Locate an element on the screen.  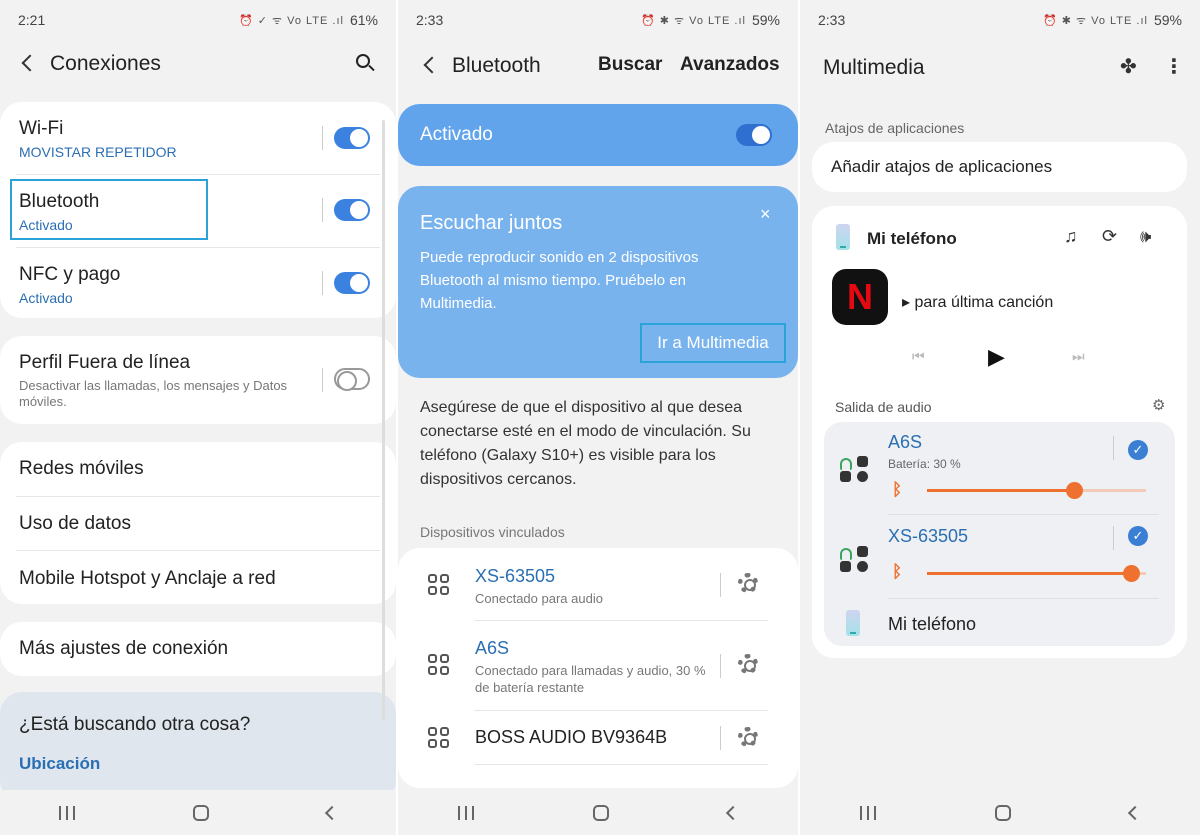
device-status: Conectado para audio is located at coordinates (539, 598).